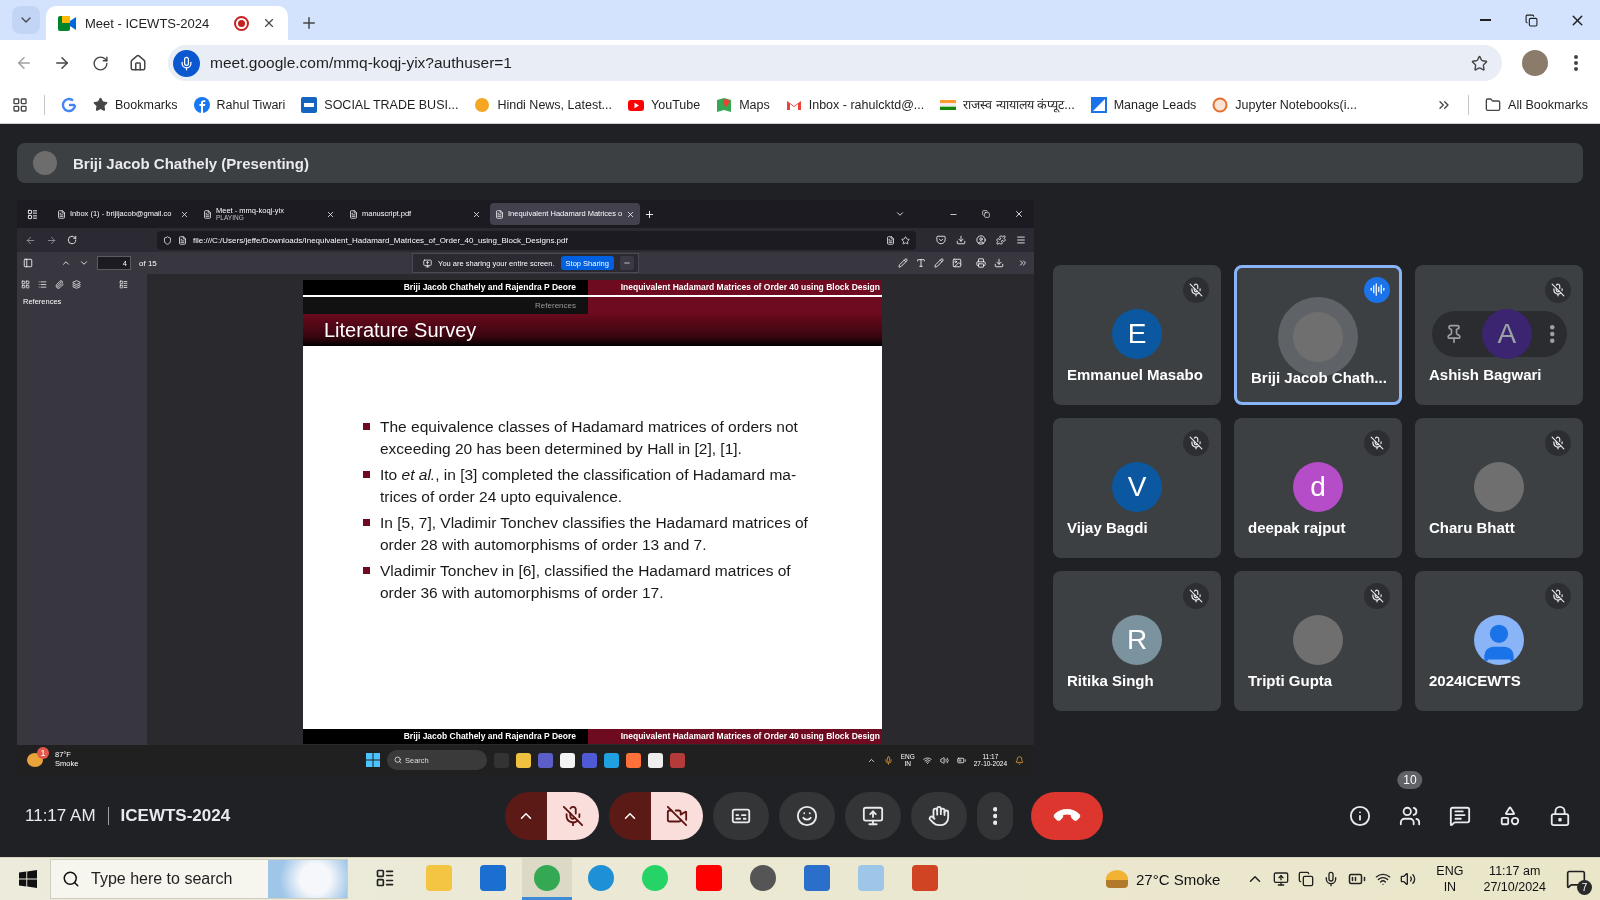 The image size is (1600, 900). I want to click on search-icon, so click(398, 760).